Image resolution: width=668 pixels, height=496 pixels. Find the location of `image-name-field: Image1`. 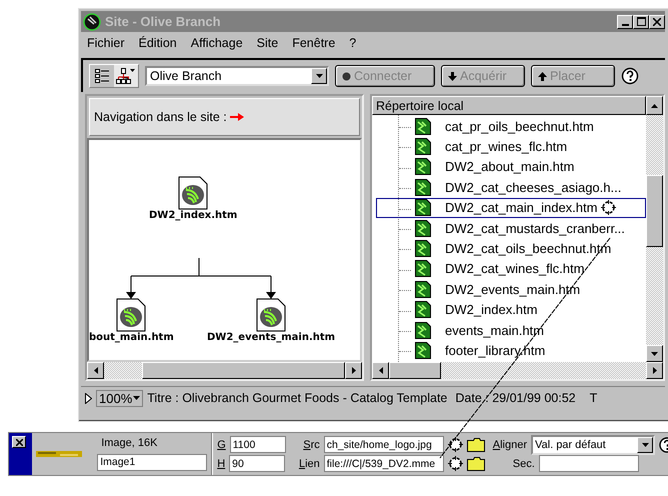

image-name-field: Image1 is located at coordinates (152, 462).